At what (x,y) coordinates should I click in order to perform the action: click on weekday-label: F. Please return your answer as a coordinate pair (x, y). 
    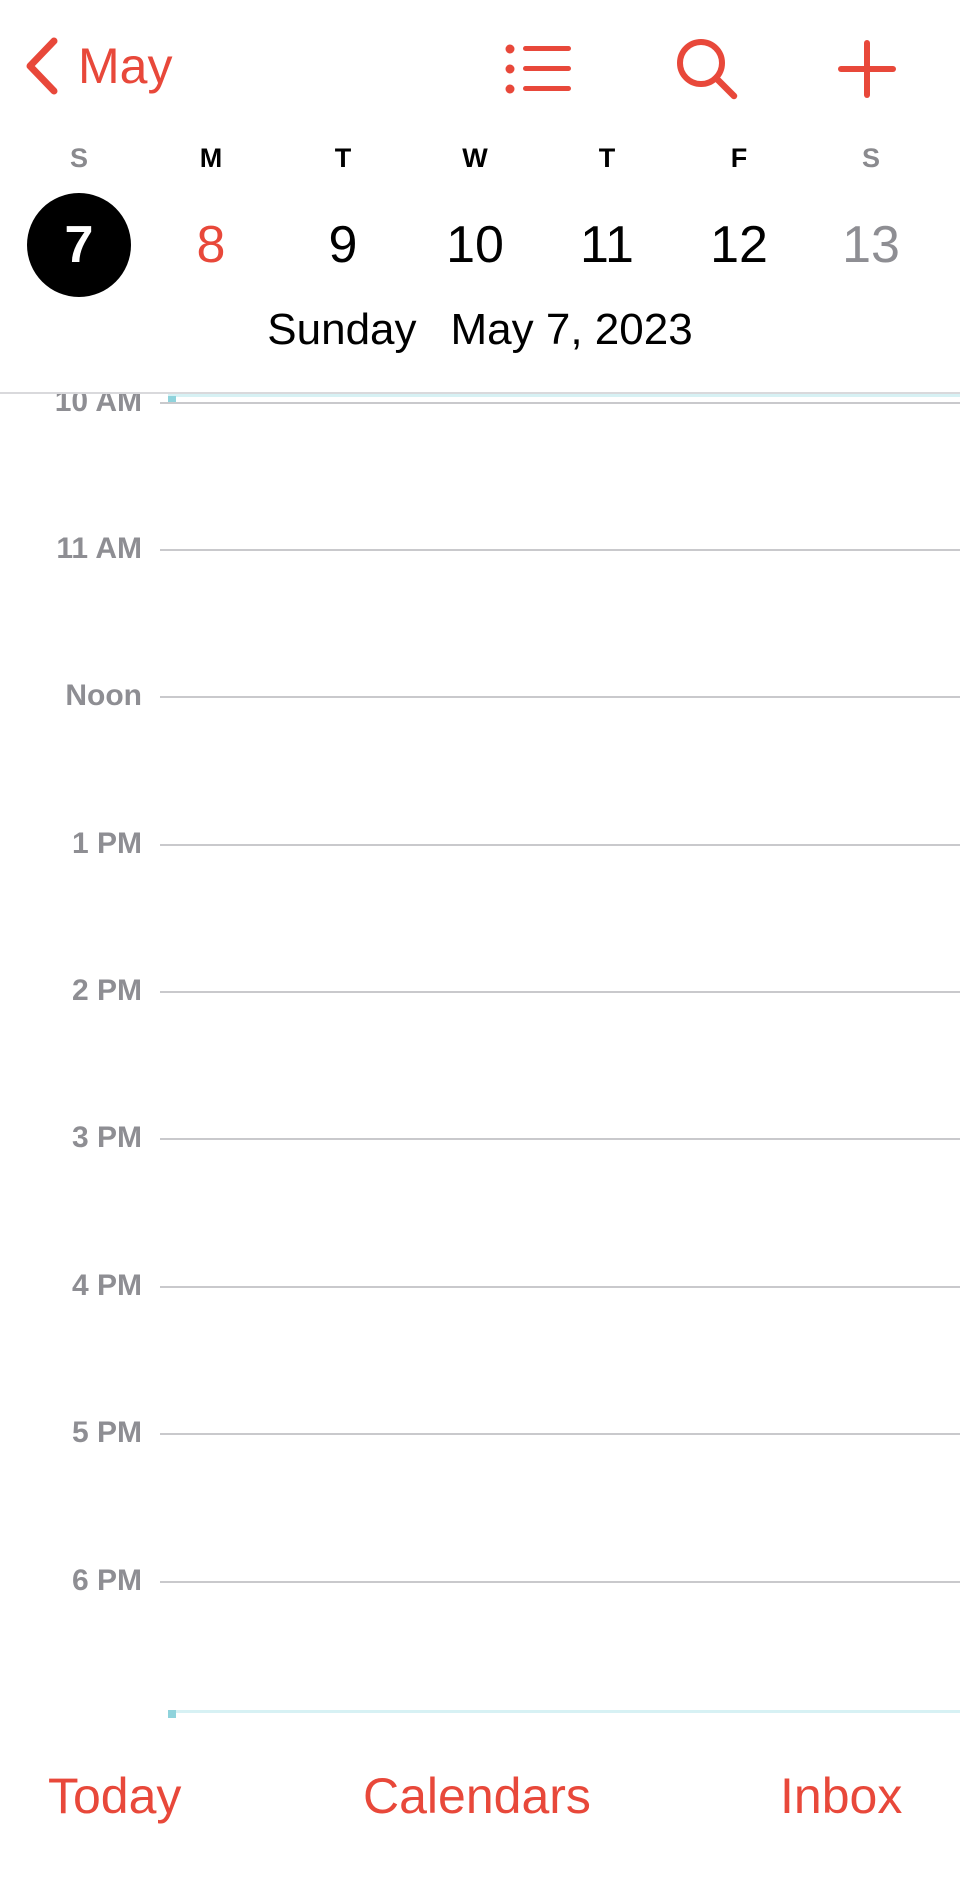
    Looking at the image, I should click on (739, 158).